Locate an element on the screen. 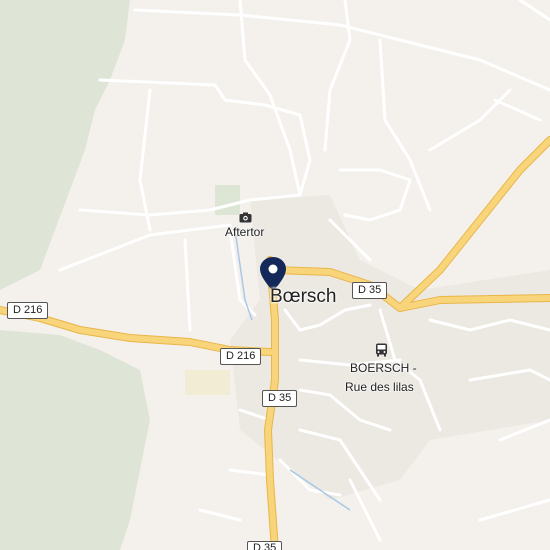 The image size is (550, 550). road-shield-bottom: D 35 is located at coordinates (265, 545).